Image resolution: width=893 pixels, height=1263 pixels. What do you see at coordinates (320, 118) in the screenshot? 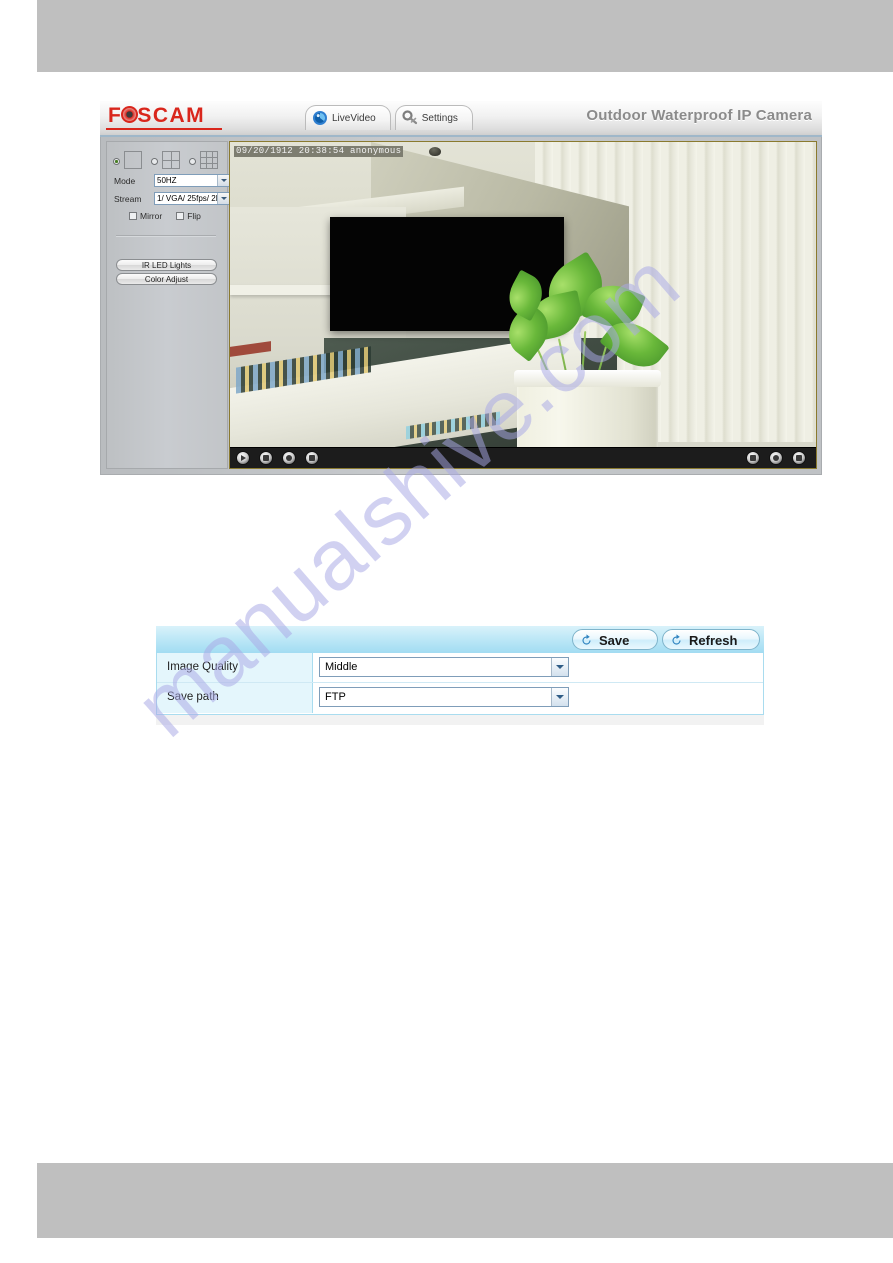
I see `camera-lens-icon` at bounding box center [320, 118].